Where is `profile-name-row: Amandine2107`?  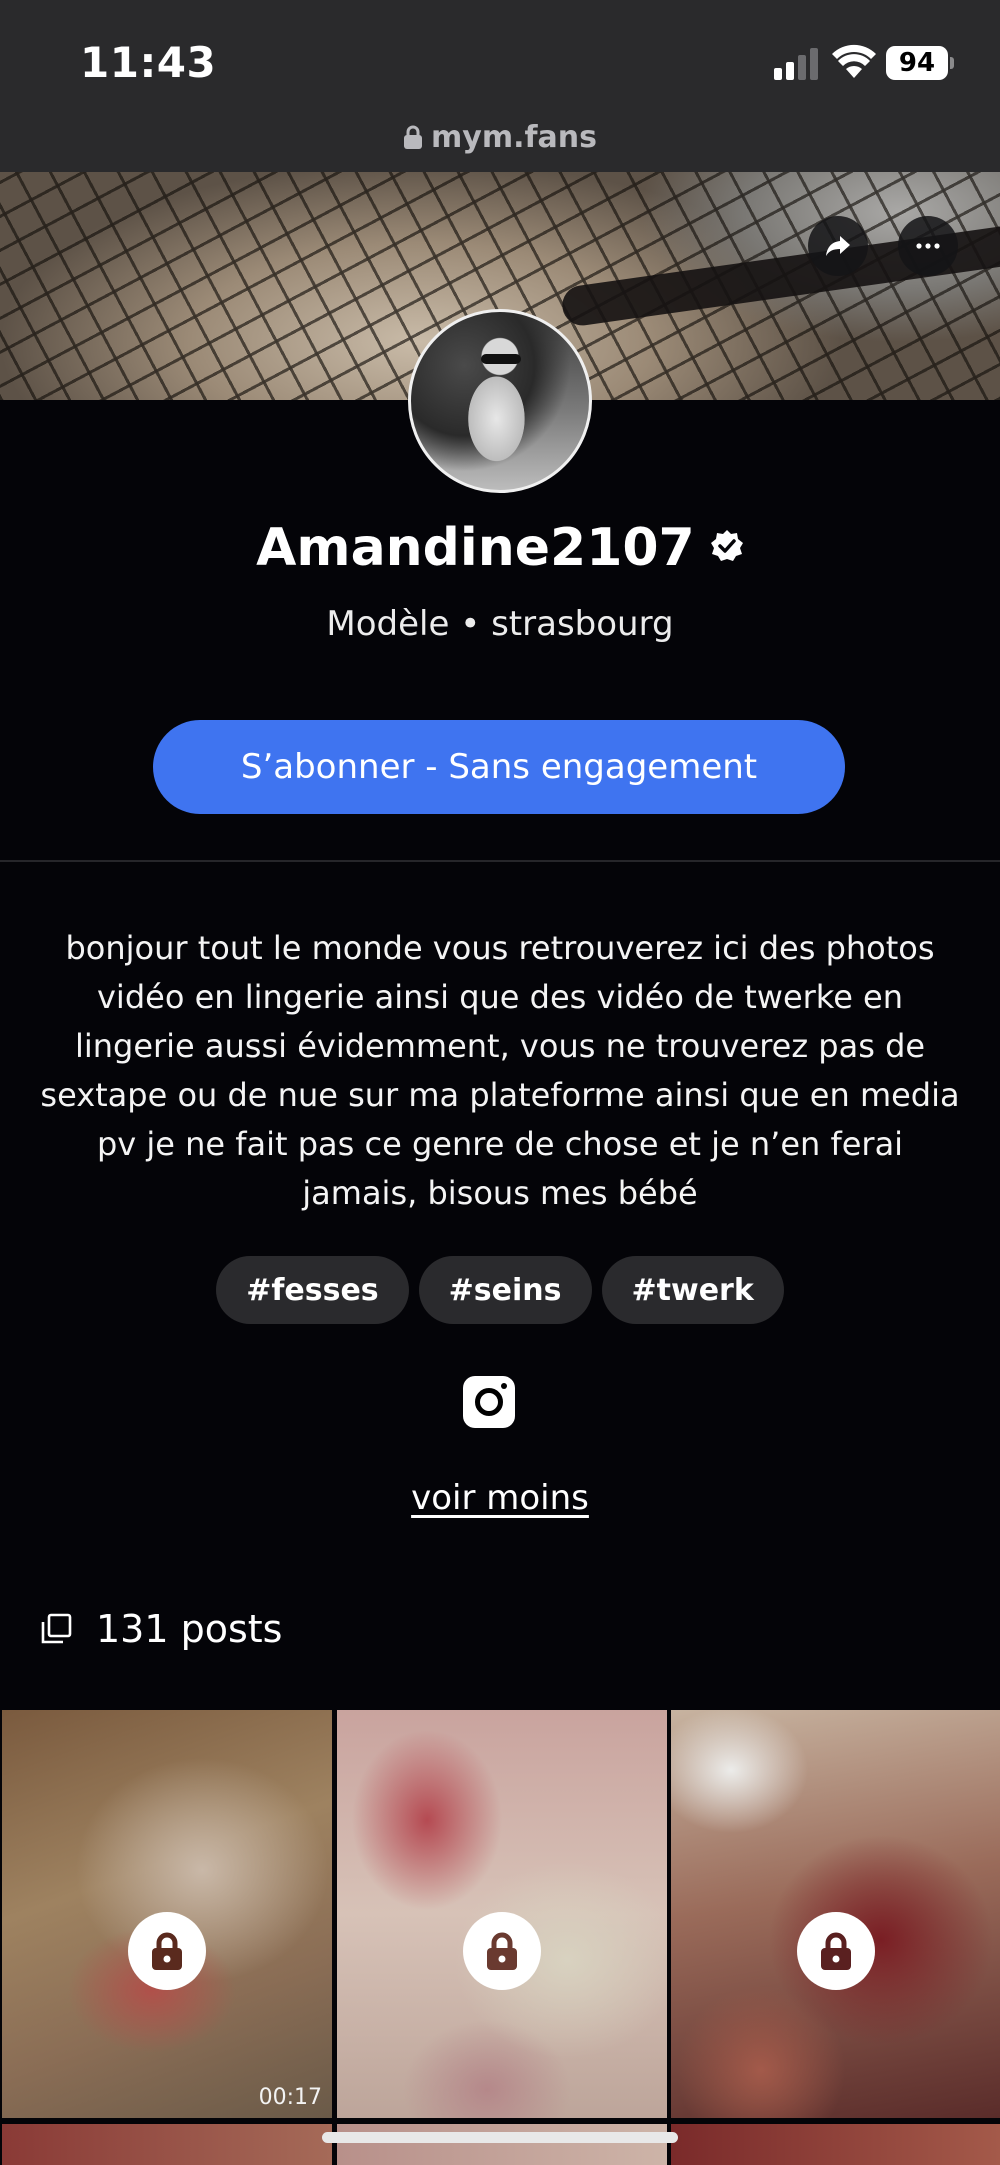
profile-name-row: Amandine2107 is located at coordinates (500, 548).